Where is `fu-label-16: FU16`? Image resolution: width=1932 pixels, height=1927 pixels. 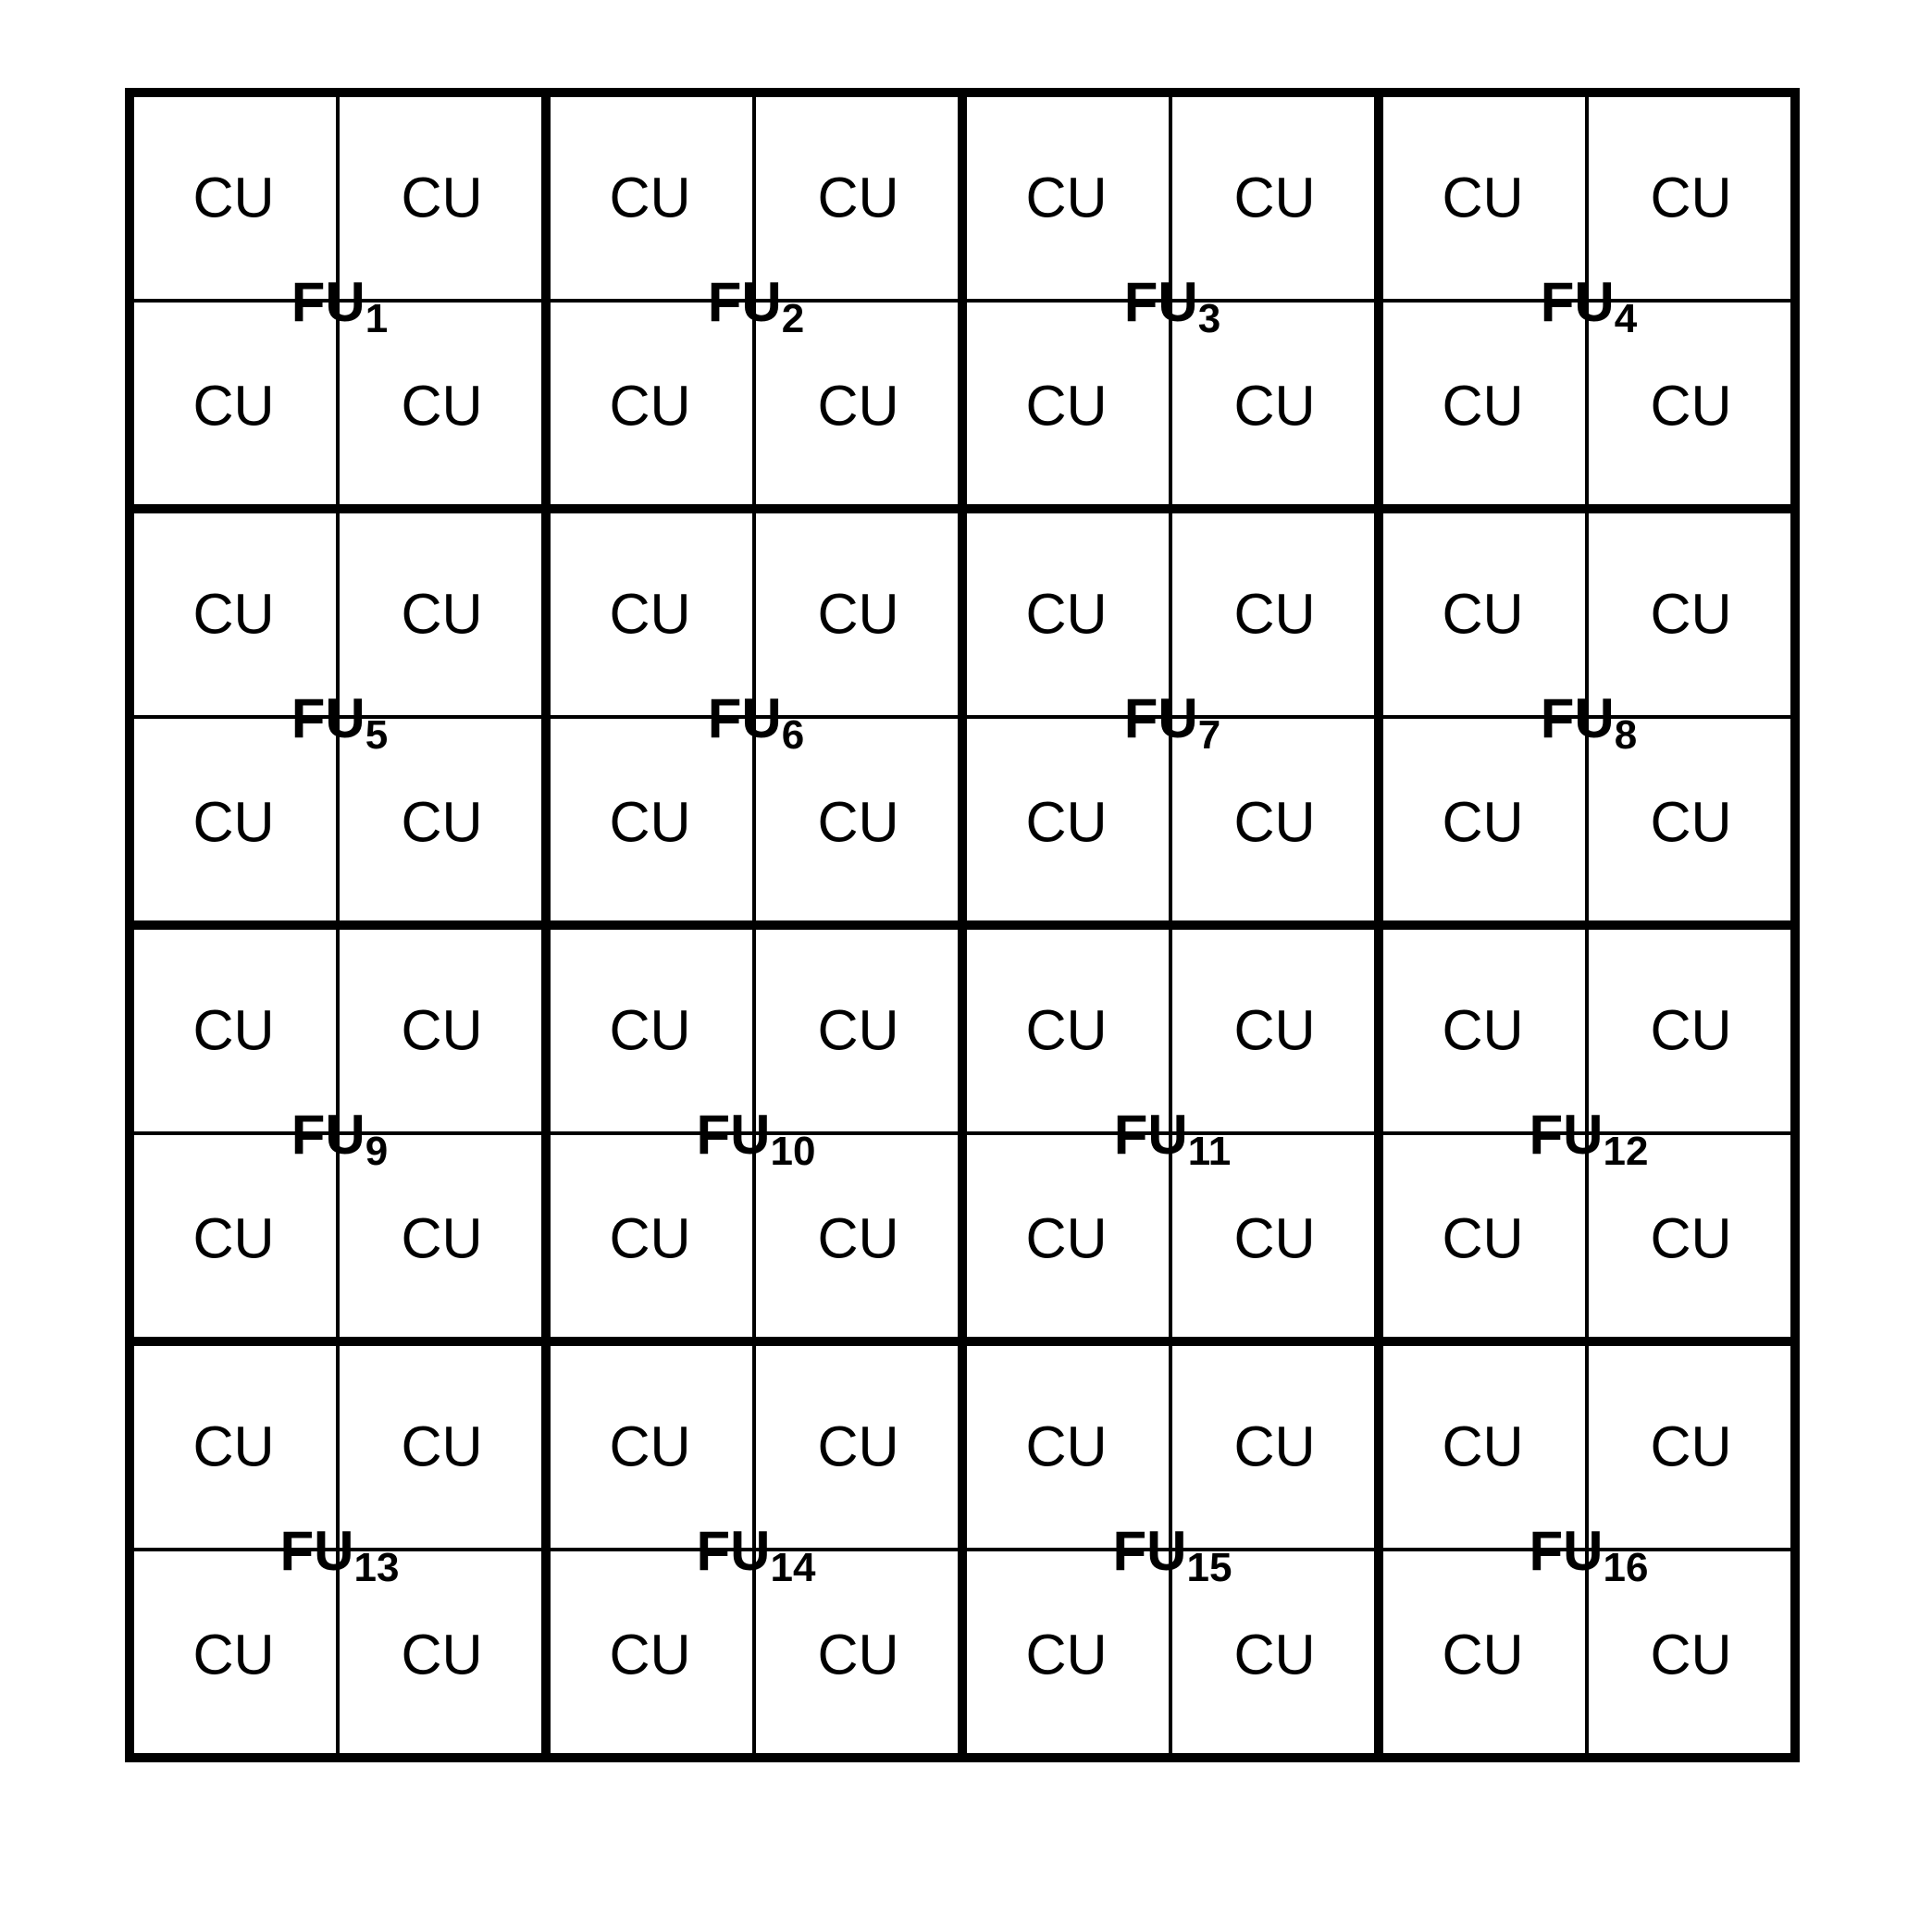 fu-label-16: FU16 is located at coordinates (1590, 1555).